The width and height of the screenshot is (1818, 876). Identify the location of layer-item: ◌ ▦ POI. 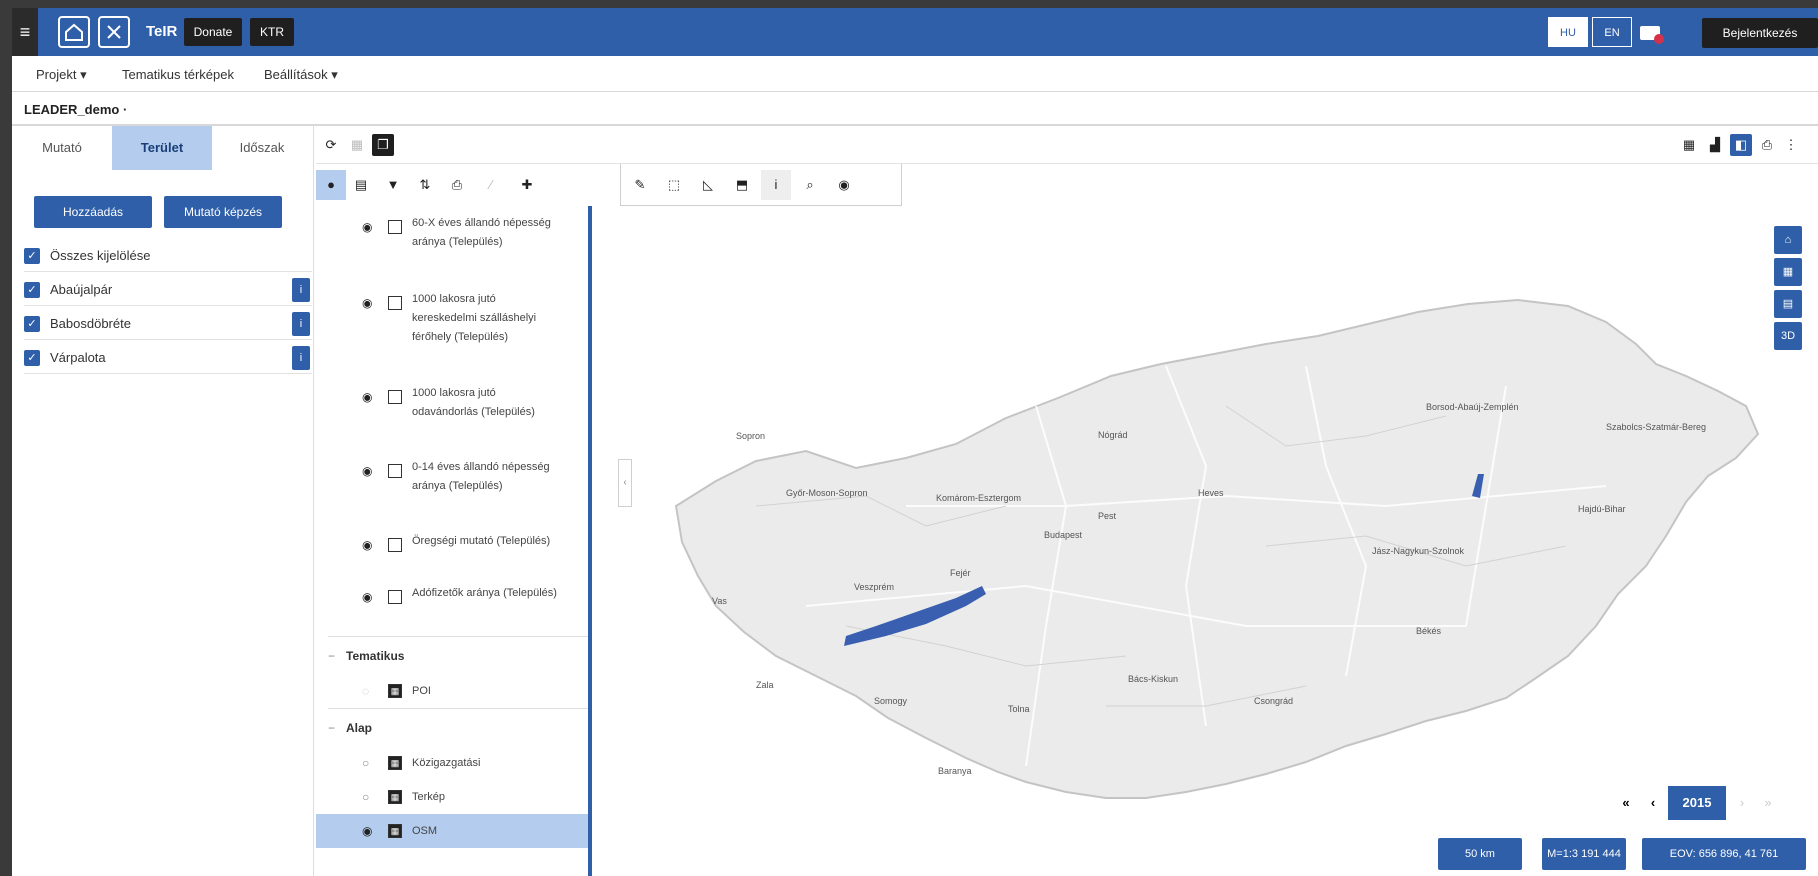
(452, 691).